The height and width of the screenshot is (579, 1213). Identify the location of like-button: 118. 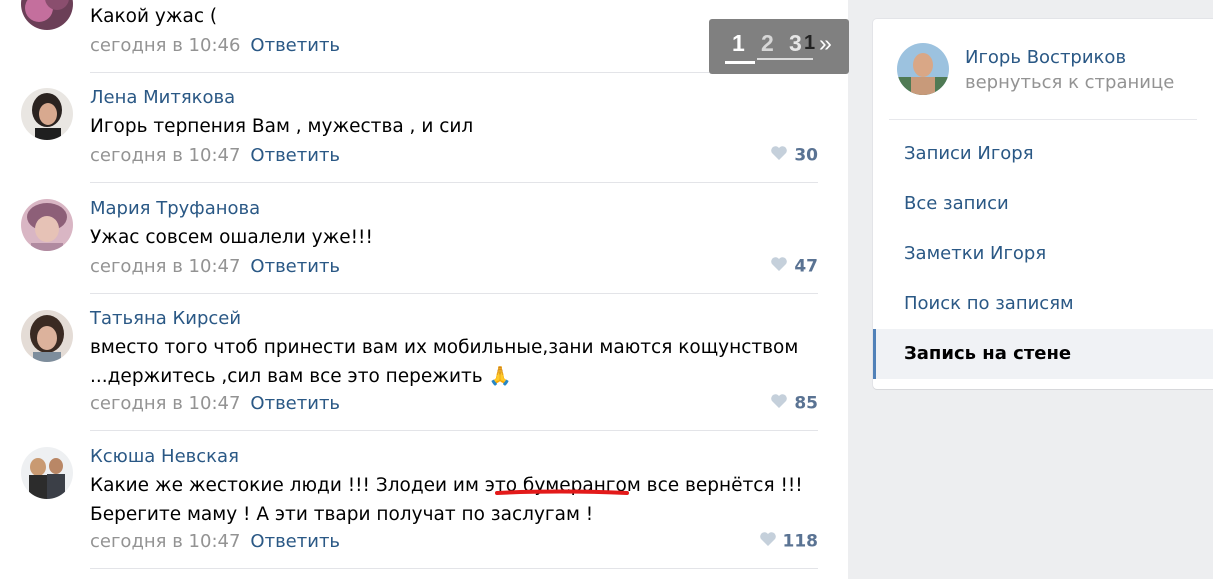
(778, 541).